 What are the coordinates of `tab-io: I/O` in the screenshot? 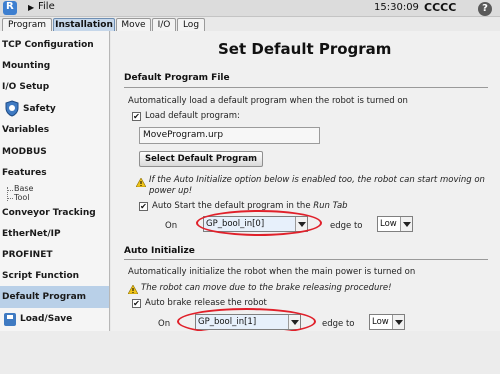 It's located at (164, 24).